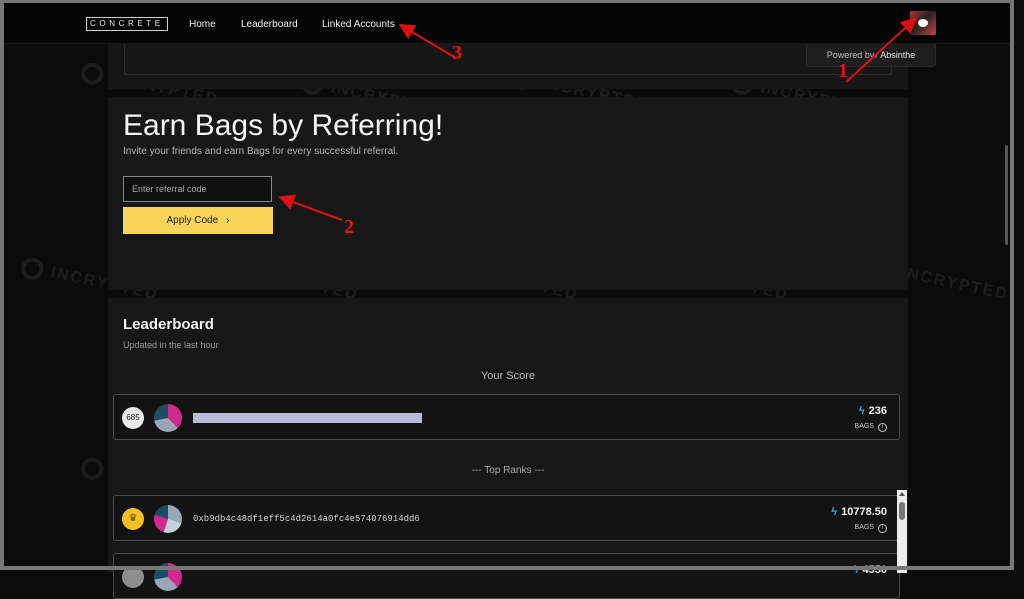 Image resolution: width=1024 pixels, height=599 pixels. Describe the element at coordinates (133, 577) in the screenshot. I see `medal-icon` at that location.